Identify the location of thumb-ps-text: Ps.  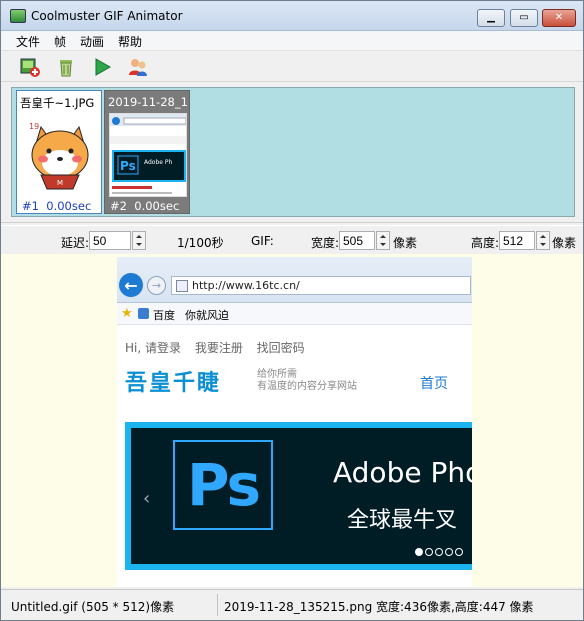
(128, 166).